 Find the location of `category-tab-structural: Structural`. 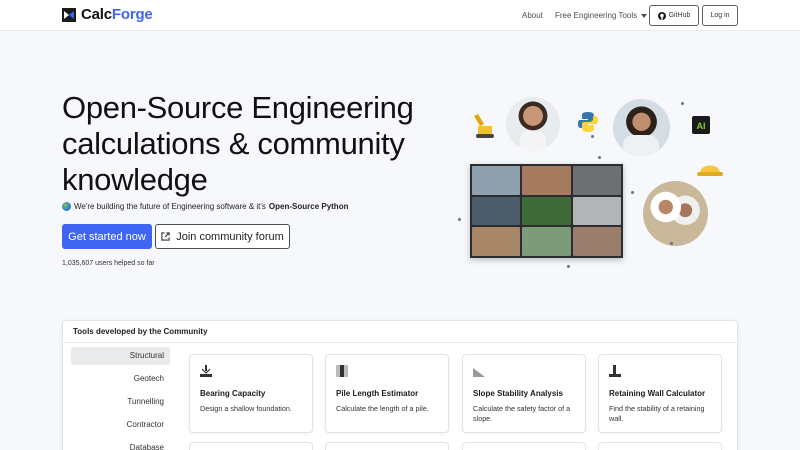

category-tab-structural: Structural is located at coordinates (120, 356).